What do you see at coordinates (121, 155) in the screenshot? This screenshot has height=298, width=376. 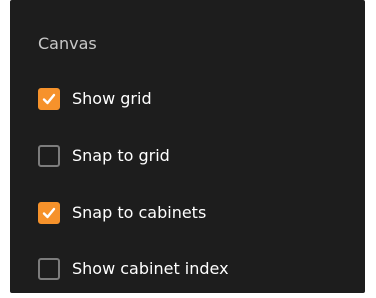 I see `snap-to-grid-label: Snap to grid` at bounding box center [121, 155].